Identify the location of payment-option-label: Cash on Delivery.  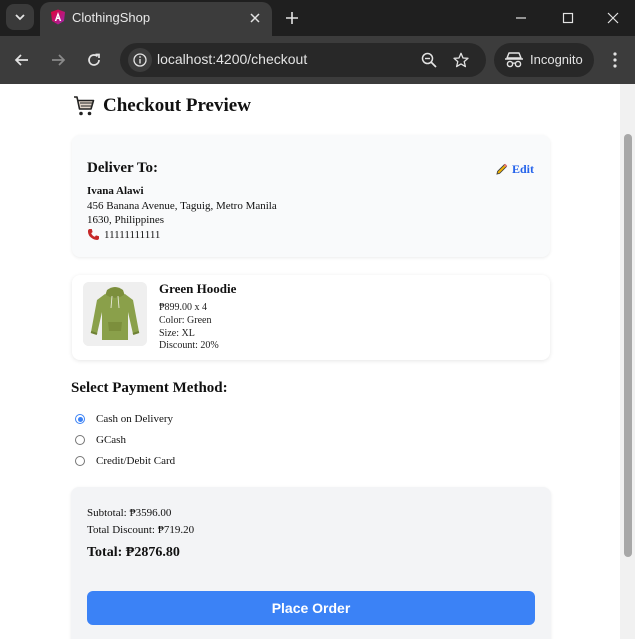
(134, 419).